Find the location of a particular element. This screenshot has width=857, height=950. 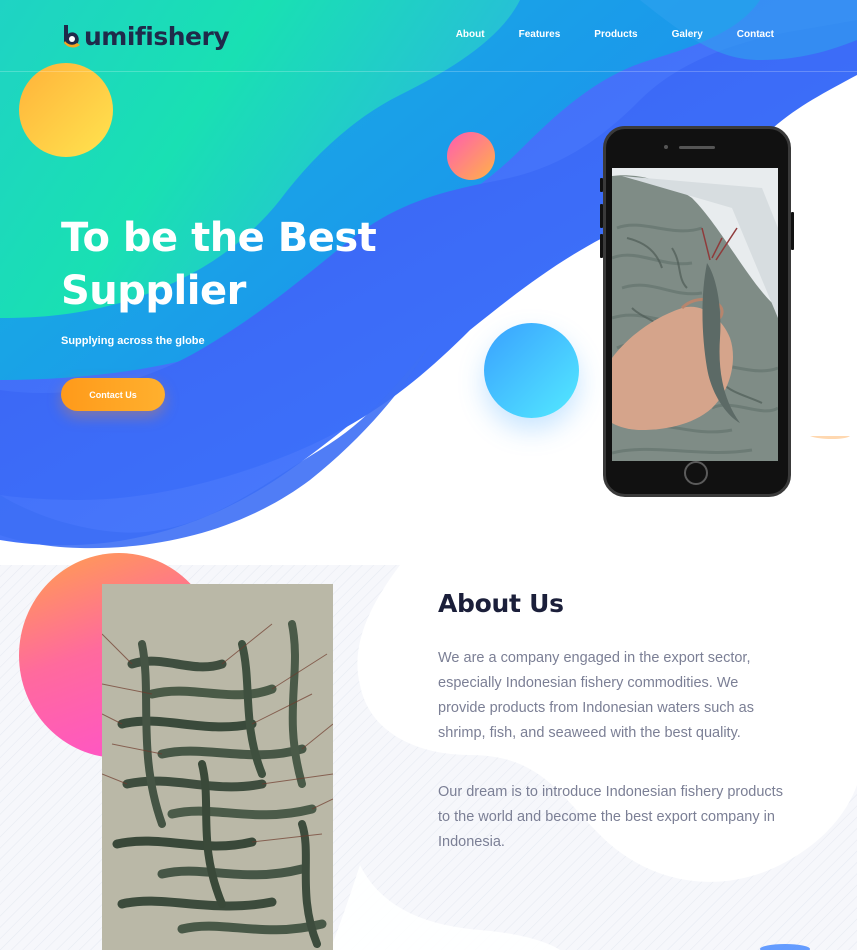

nav-about: About is located at coordinates (470, 34).